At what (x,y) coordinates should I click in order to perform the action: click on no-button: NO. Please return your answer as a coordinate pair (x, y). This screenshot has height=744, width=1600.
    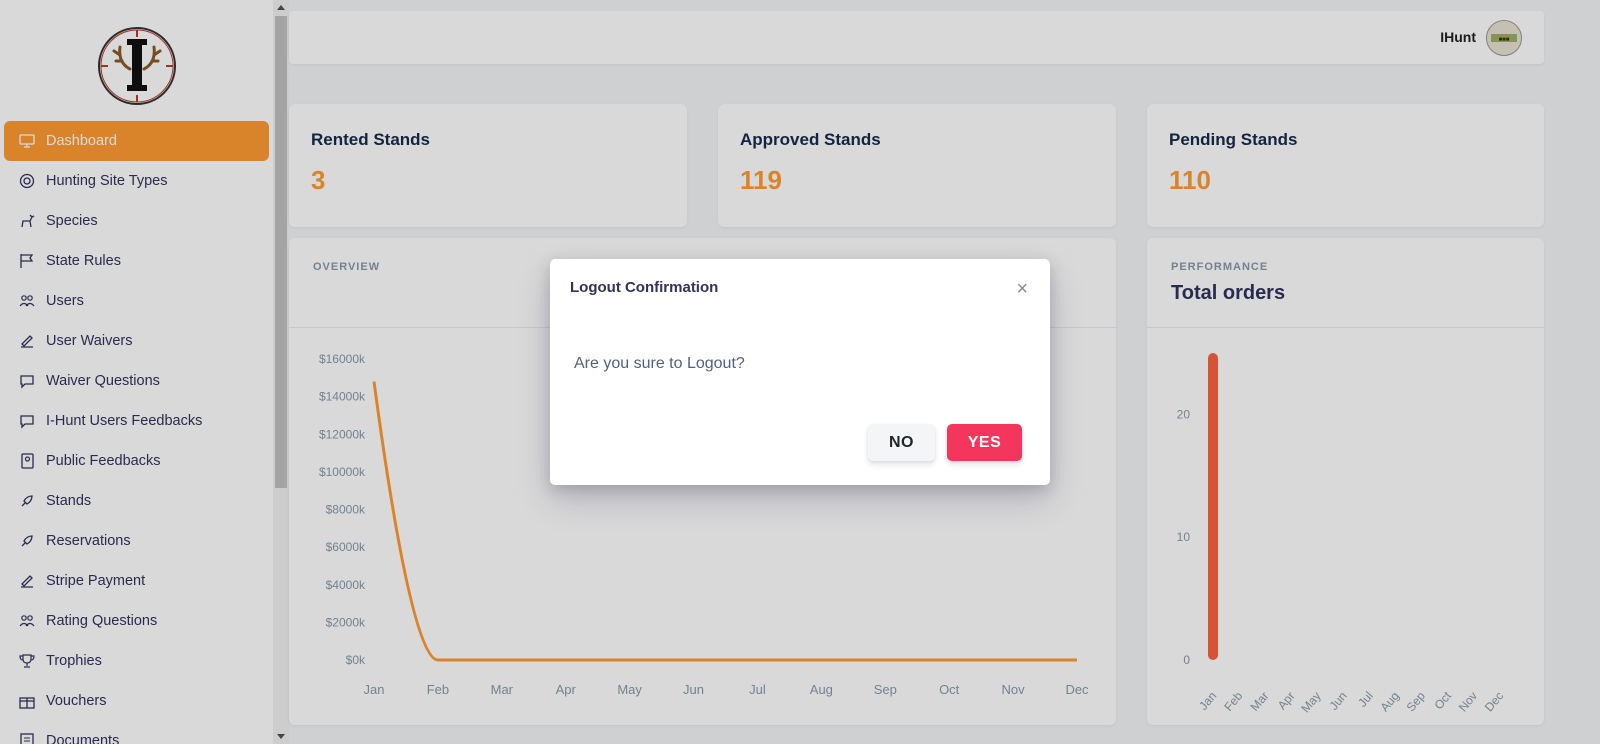
    Looking at the image, I should click on (901, 442).